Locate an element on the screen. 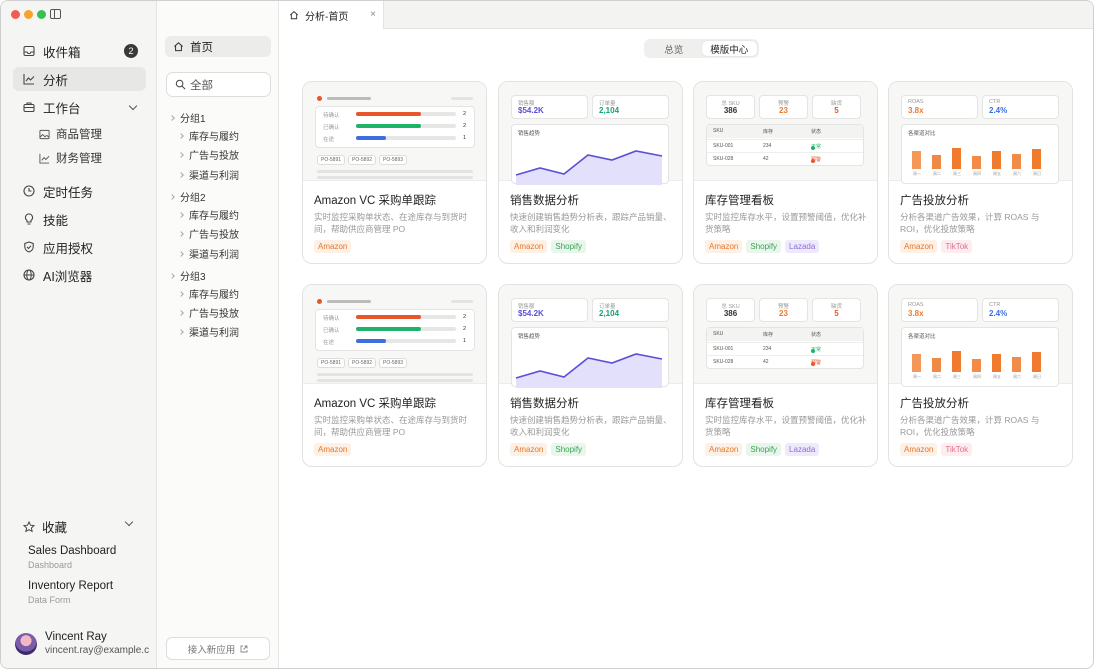 Image resolution: width=1094 pixels, height=669 pixels. card-description: 实时监控库存水平，设置预警阈值，优化补货策略 is located at coordinates (786, 223).